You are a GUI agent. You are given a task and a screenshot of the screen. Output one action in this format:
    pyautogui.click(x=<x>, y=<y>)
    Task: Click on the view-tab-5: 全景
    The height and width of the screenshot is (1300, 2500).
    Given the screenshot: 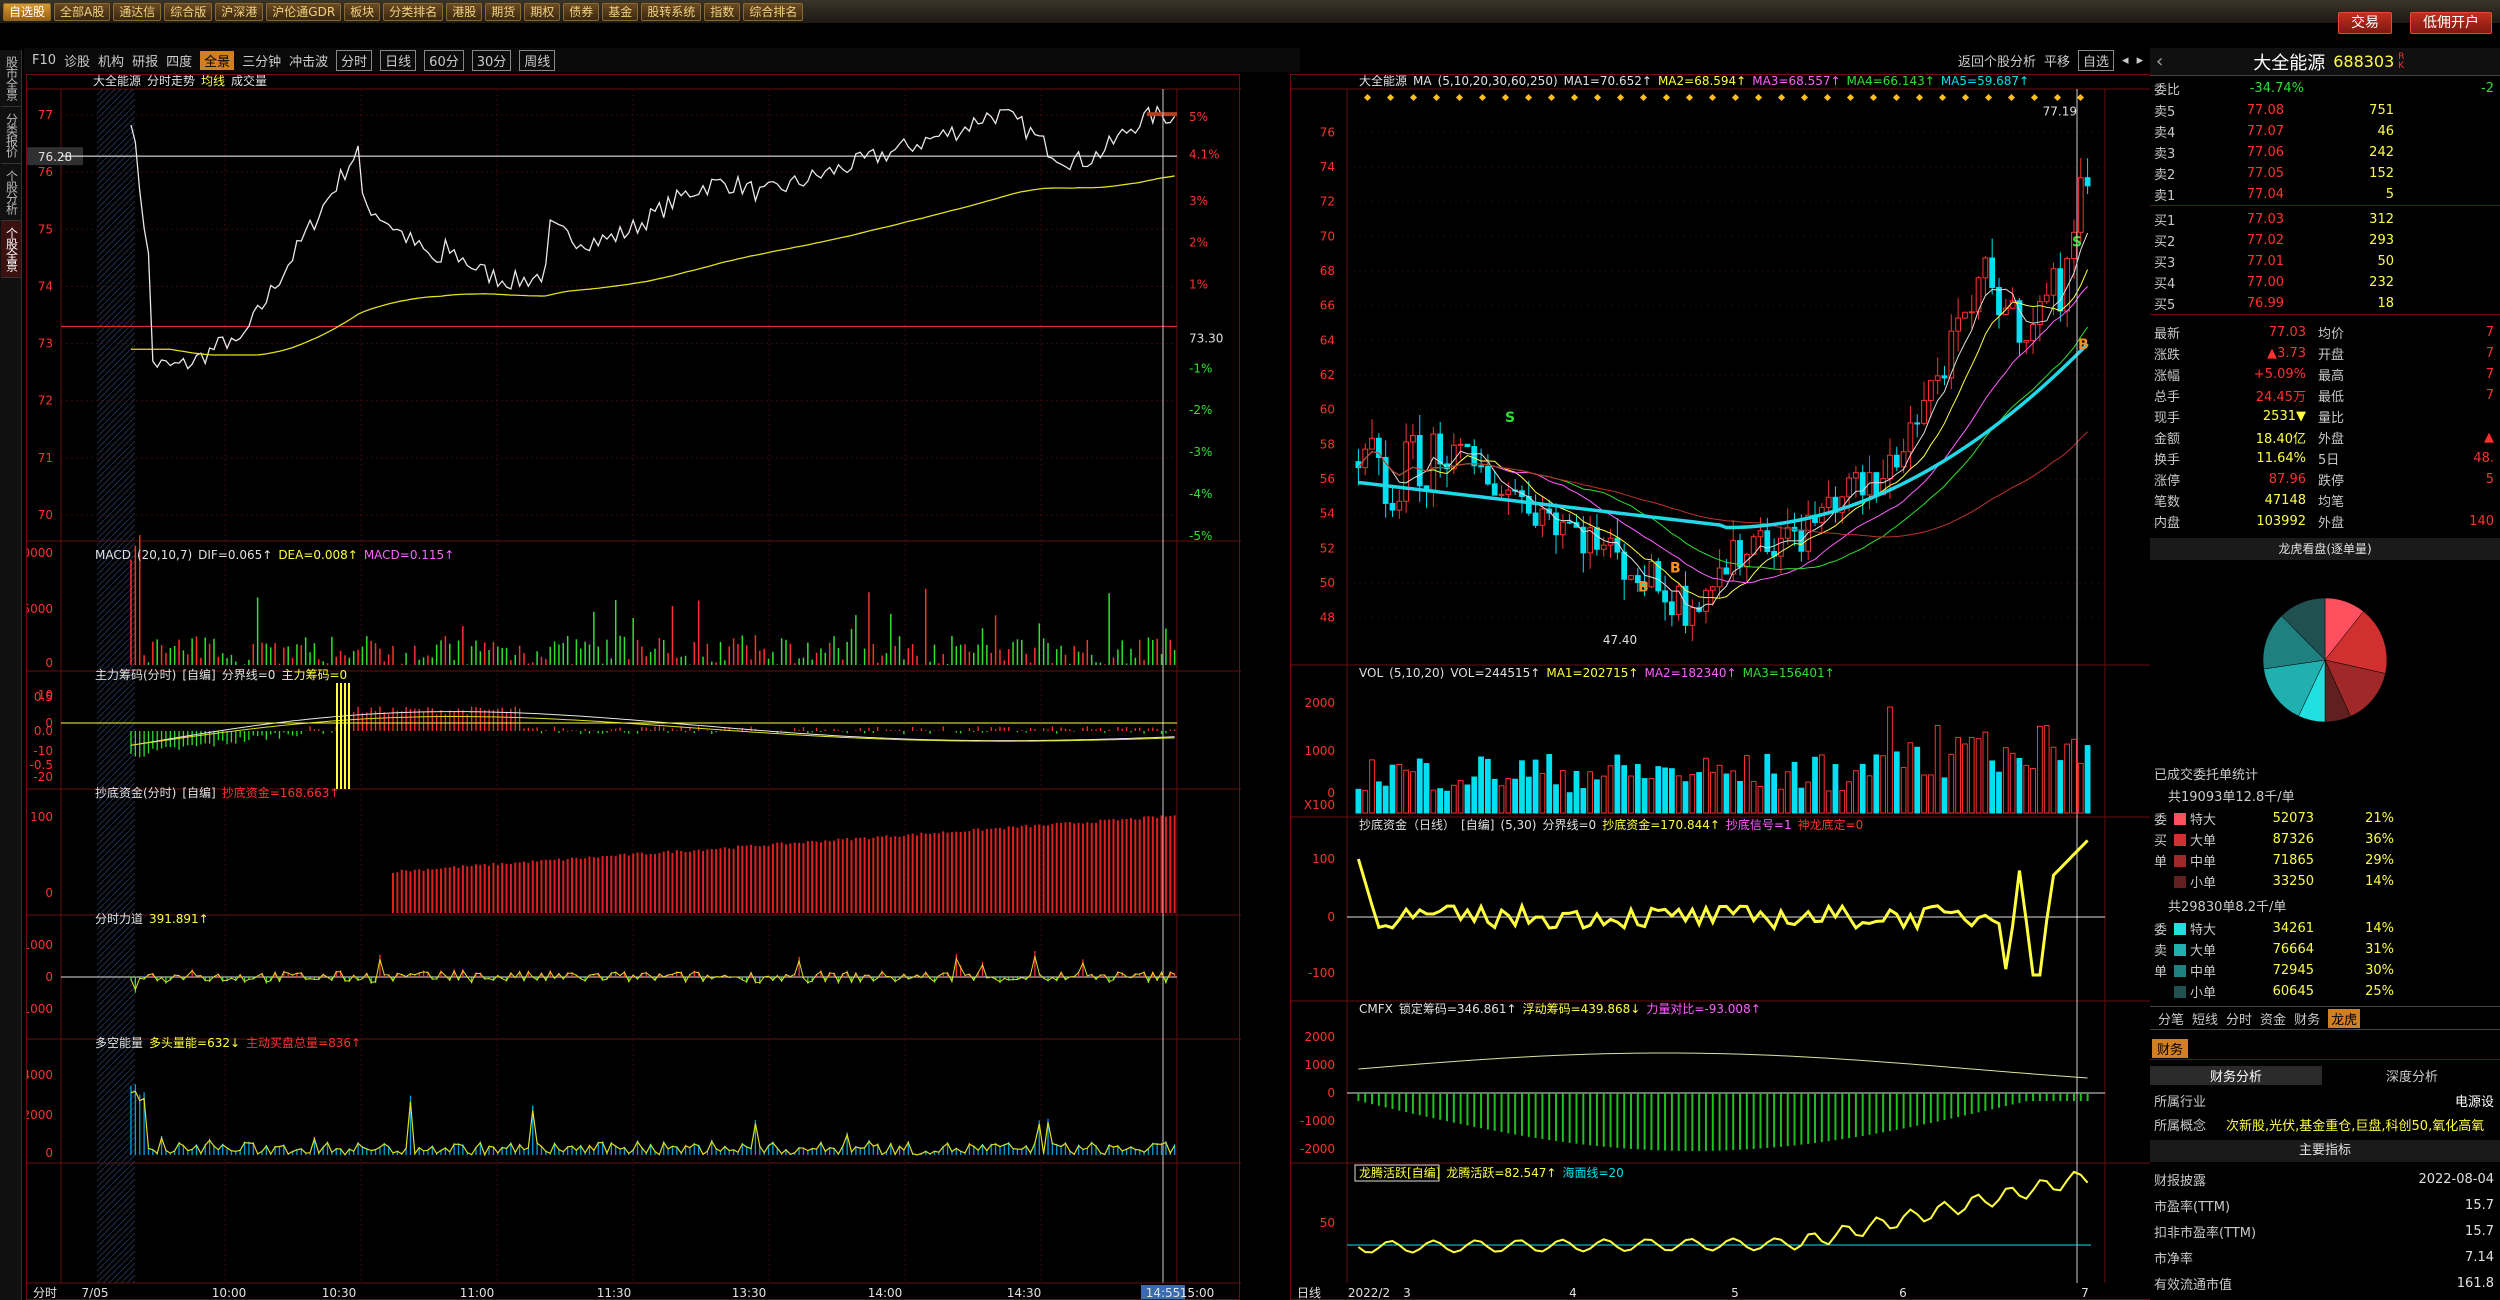 What is the action you would take?
    pyautogui.click(x=217, y=60)
    